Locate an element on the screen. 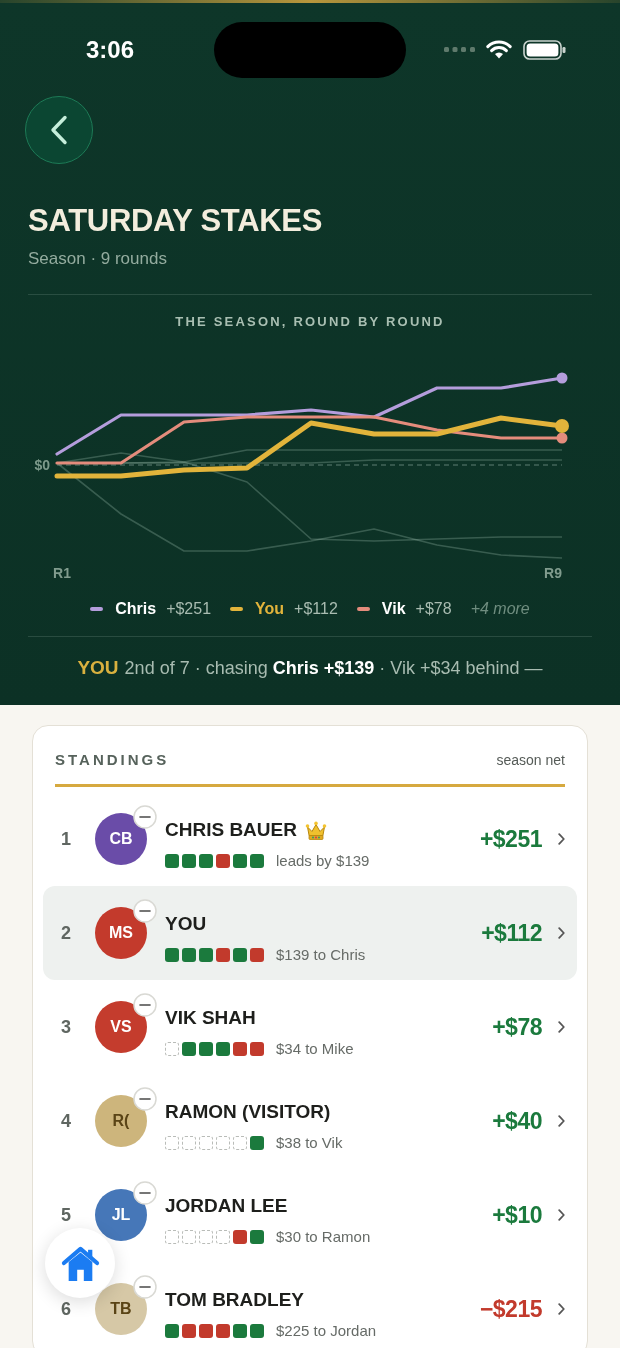  standings-row: 4 R( RAMON (VISITOR) $38 to Vik +$40 is located at coordinates (310, 1121).